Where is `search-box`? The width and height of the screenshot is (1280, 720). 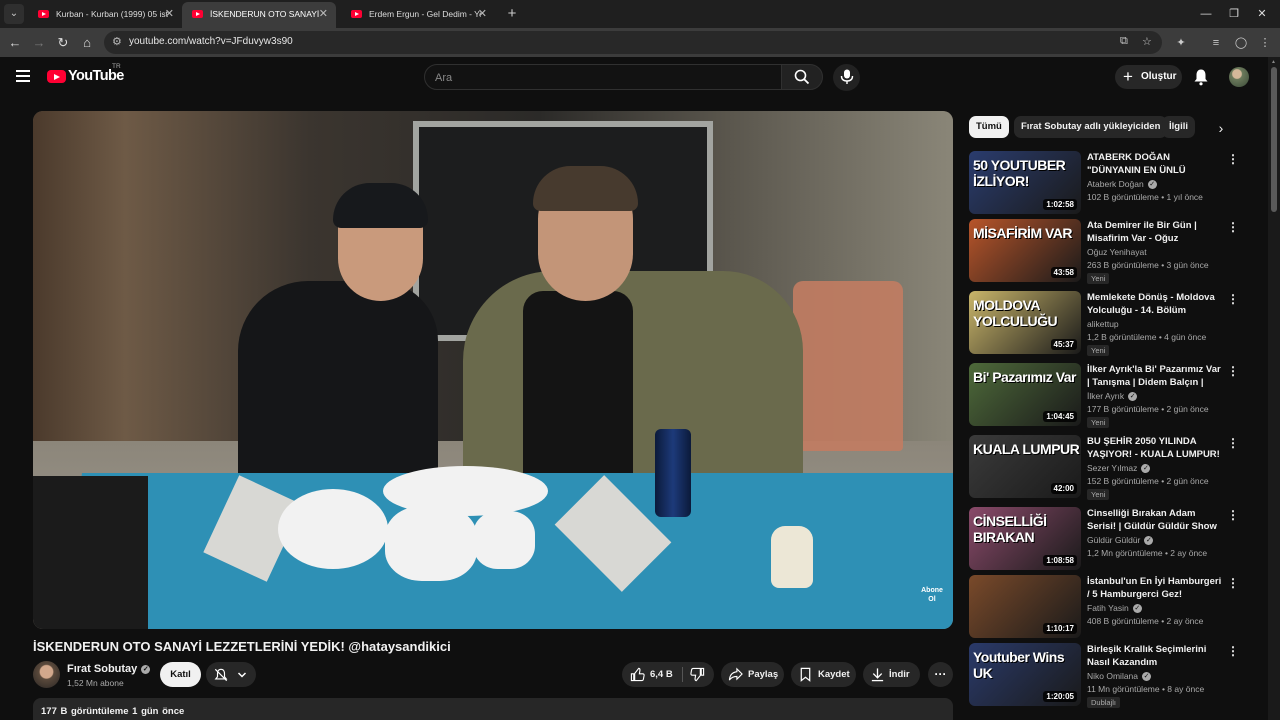
search-box is located at coordinates (603, 77).